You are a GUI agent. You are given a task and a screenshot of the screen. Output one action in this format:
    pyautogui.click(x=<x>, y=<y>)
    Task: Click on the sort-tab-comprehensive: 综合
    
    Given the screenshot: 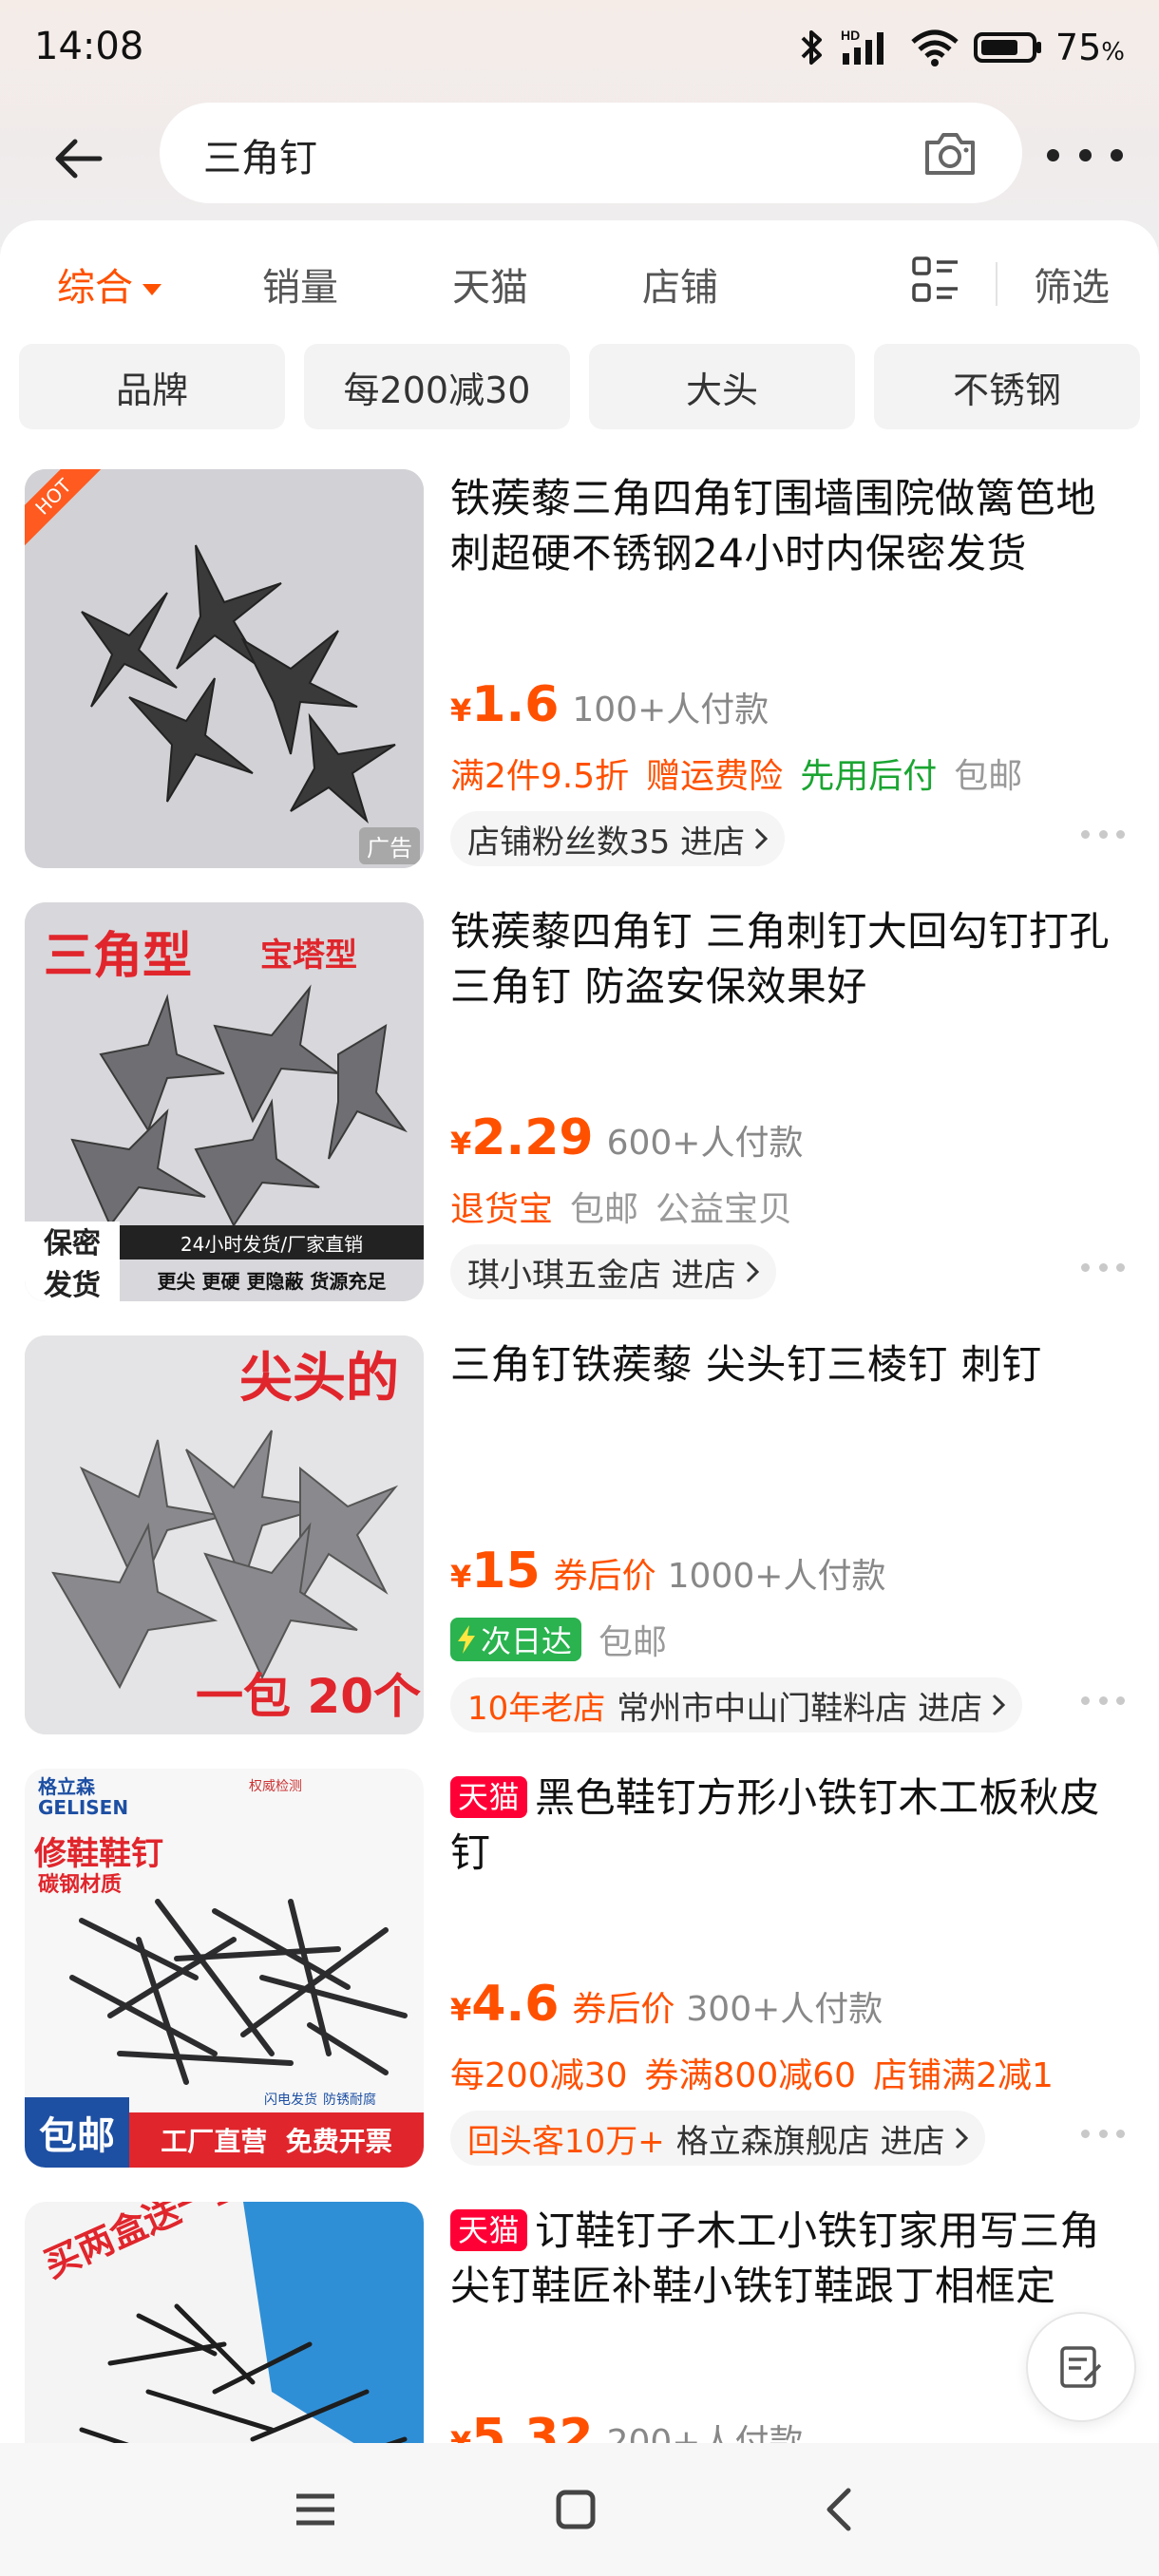 What is the action you would take?
    pyautogui.click(x=109, y=284)
    